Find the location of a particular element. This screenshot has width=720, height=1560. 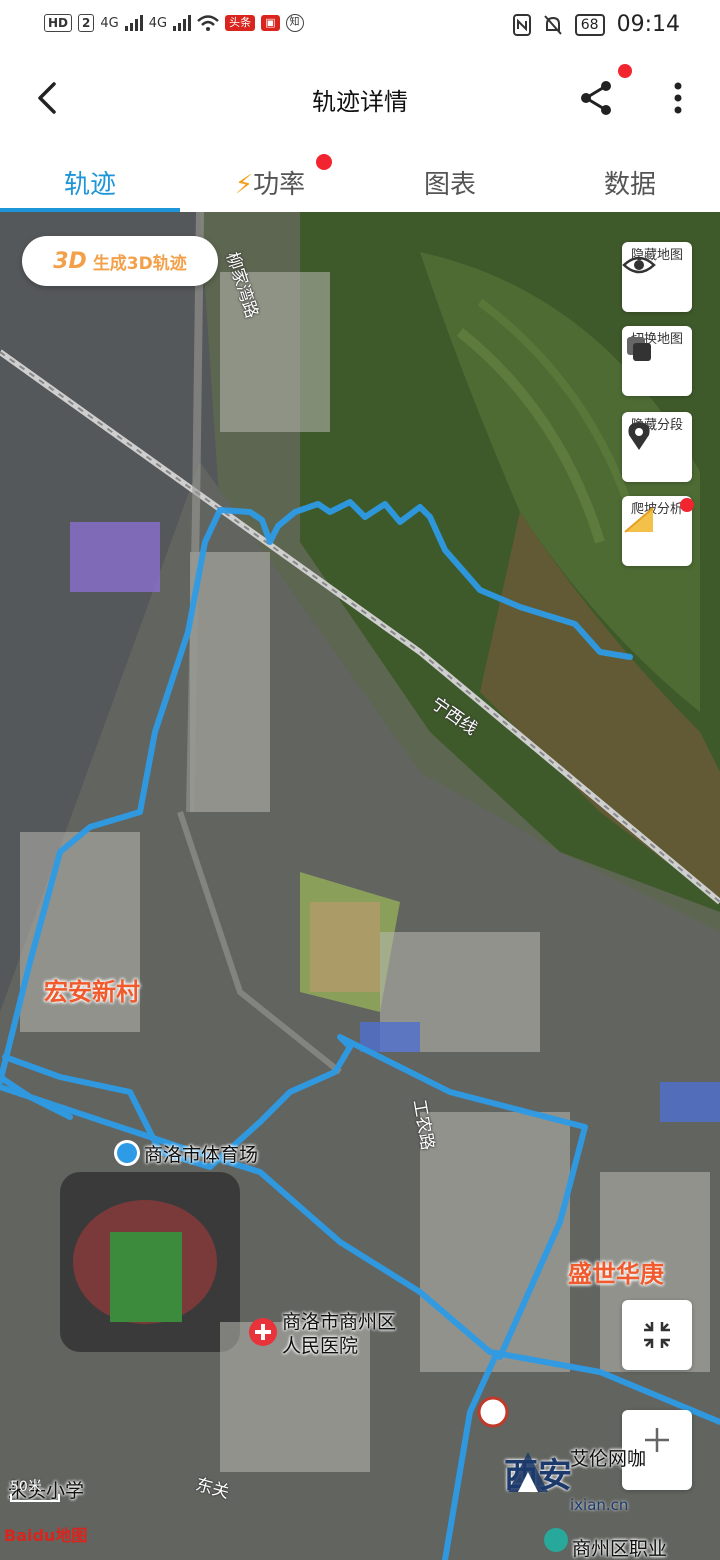

watermark: 西安 is located at coordinates (538, 1472).